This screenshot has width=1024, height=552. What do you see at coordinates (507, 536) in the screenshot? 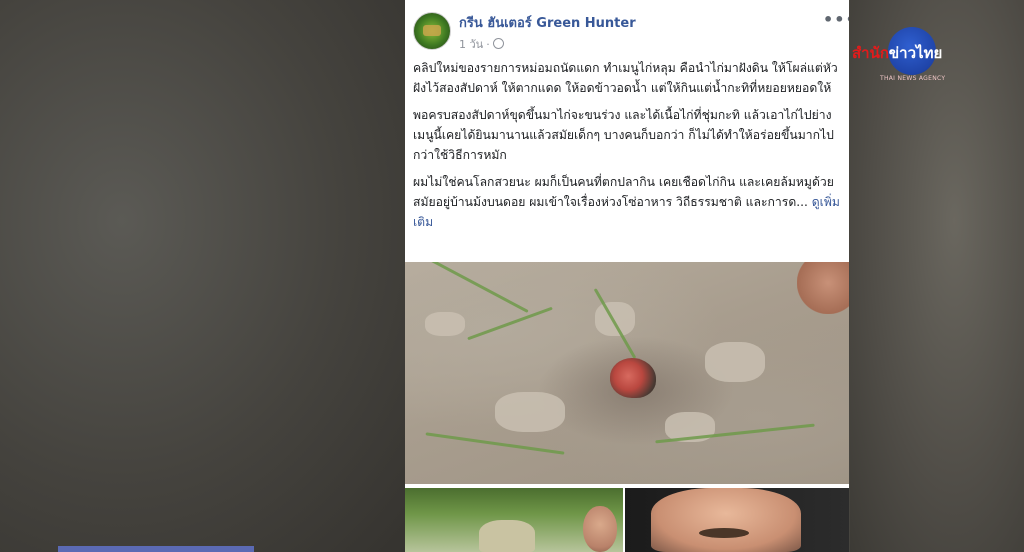
I see `person-hat` at bounding box center [507, 536].